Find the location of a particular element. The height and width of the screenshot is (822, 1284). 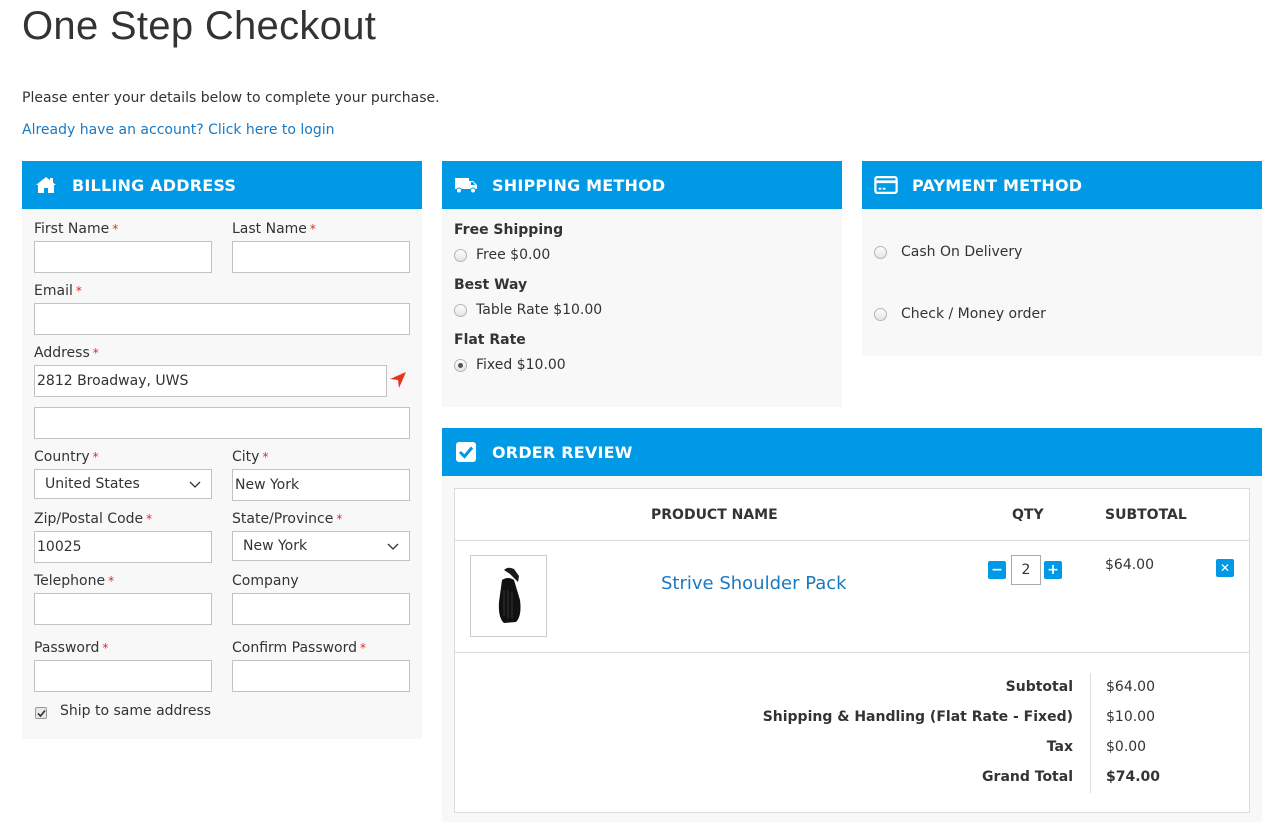

country-selected-value: United States is located at coordinates (92, 484).